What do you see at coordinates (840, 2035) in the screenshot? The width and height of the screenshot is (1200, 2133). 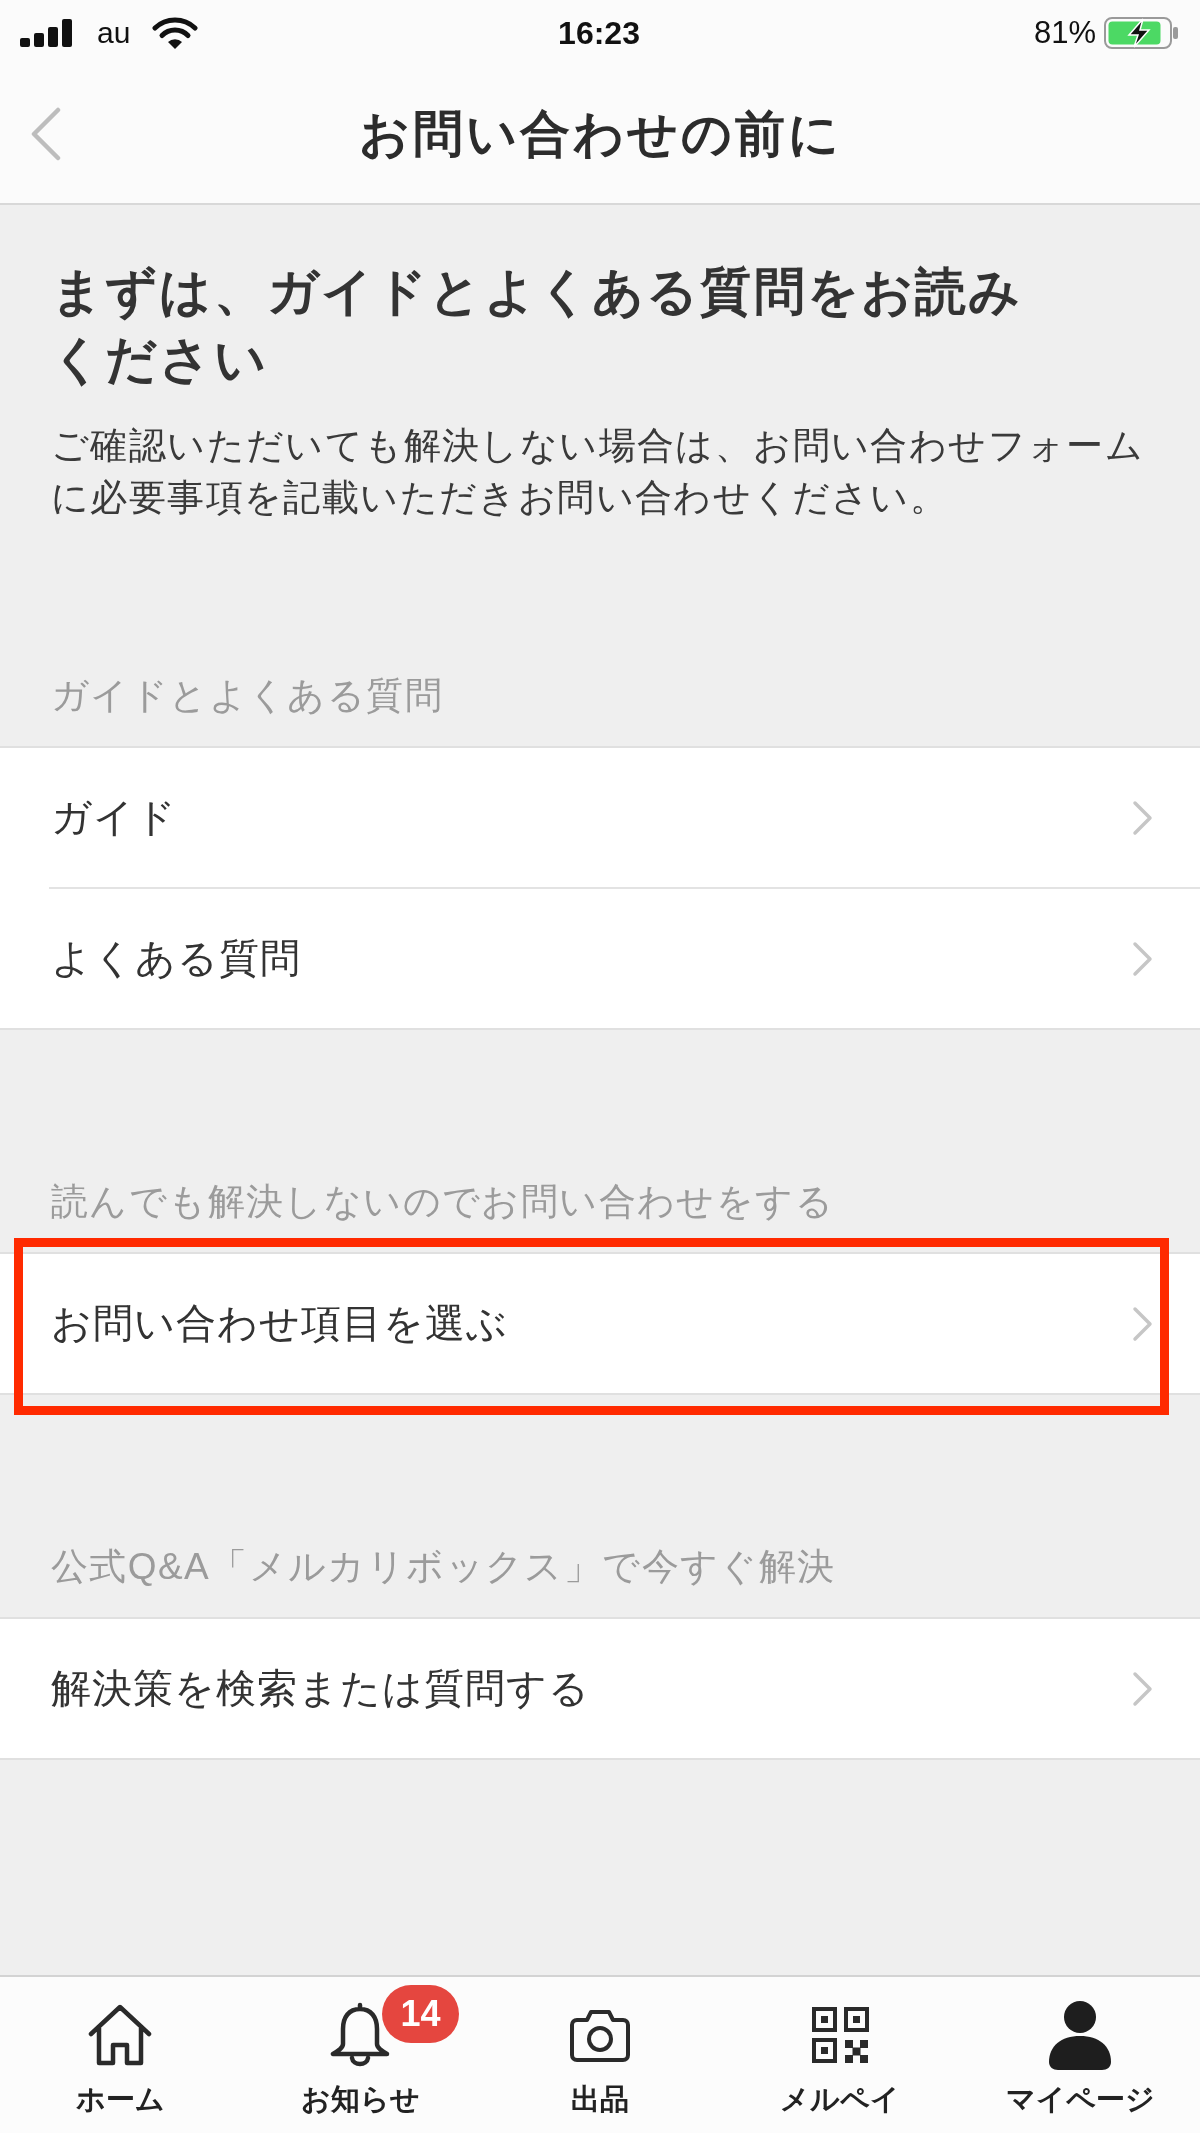 I see `qr-code-icon` at bounding box center [840, 2035].